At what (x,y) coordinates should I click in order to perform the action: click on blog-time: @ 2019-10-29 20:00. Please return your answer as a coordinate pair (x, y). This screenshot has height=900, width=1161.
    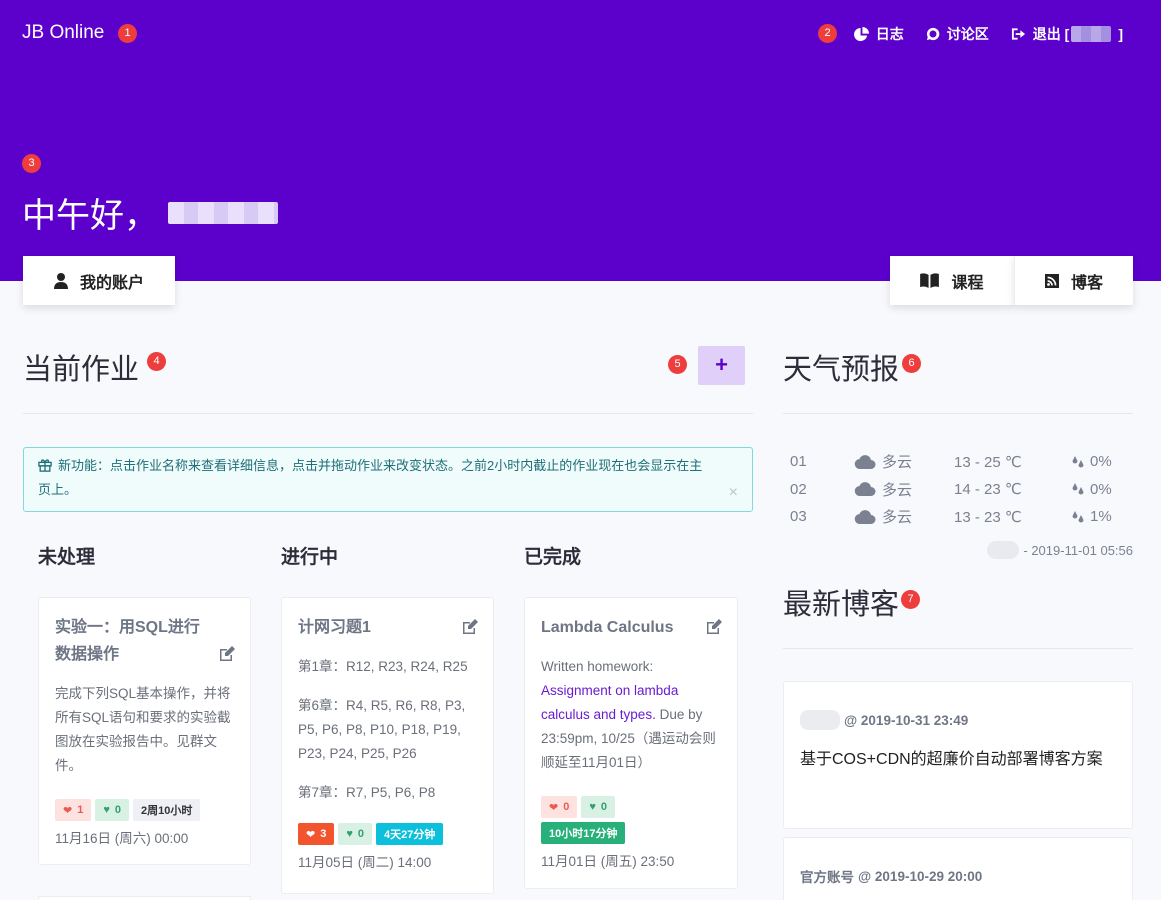
    Looking at the image, I should click on (920, 876).